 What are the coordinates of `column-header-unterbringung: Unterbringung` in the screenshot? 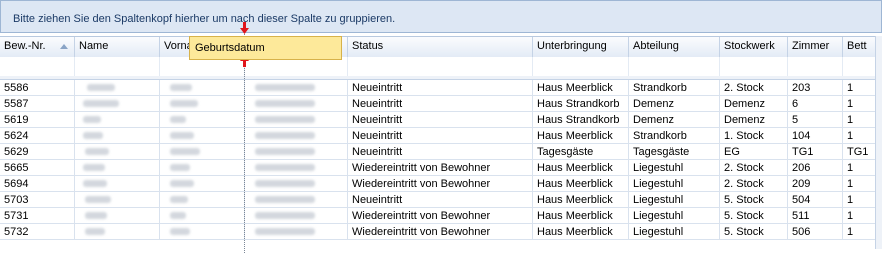 It's located at (581, 47).